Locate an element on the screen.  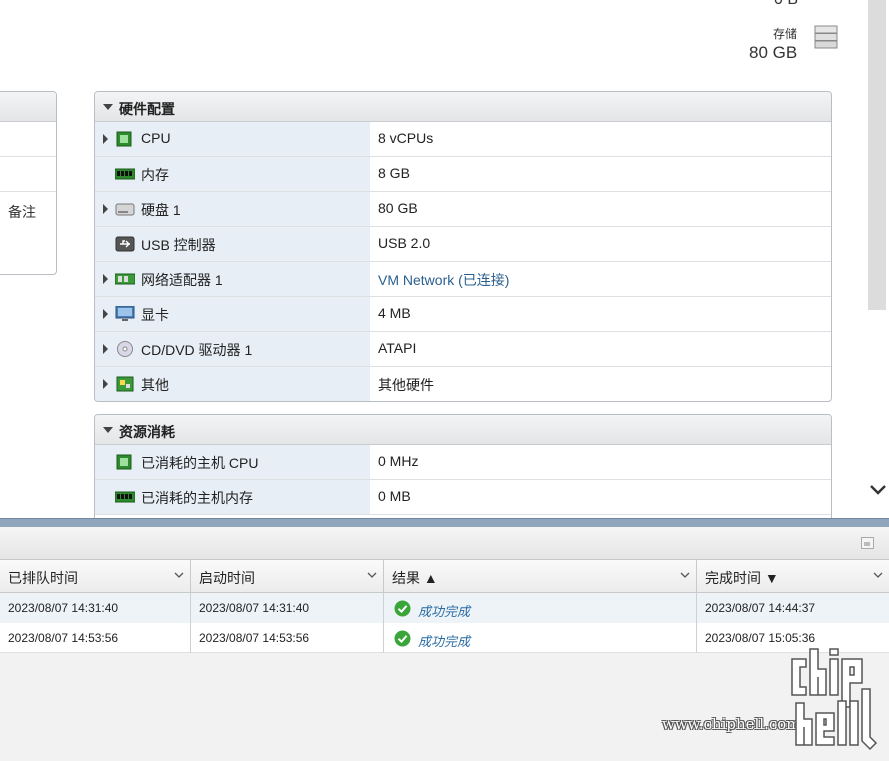
start-time-cell: 2023/08/07 14:31:40 is located at coordinates (254, 608).